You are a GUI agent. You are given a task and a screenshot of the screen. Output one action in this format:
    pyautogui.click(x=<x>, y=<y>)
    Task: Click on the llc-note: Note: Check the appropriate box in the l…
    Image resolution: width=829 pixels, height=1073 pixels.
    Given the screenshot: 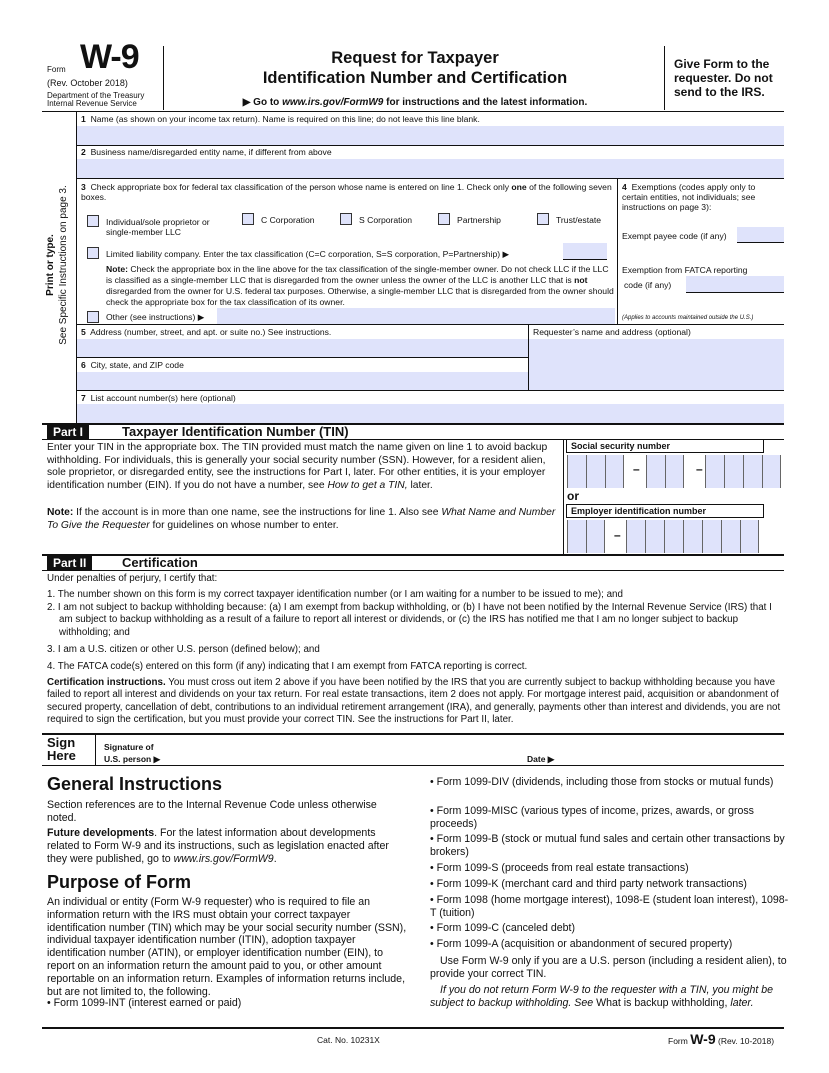 What is the action you would take?
    pyautogui.click(x=360, y=285)
    